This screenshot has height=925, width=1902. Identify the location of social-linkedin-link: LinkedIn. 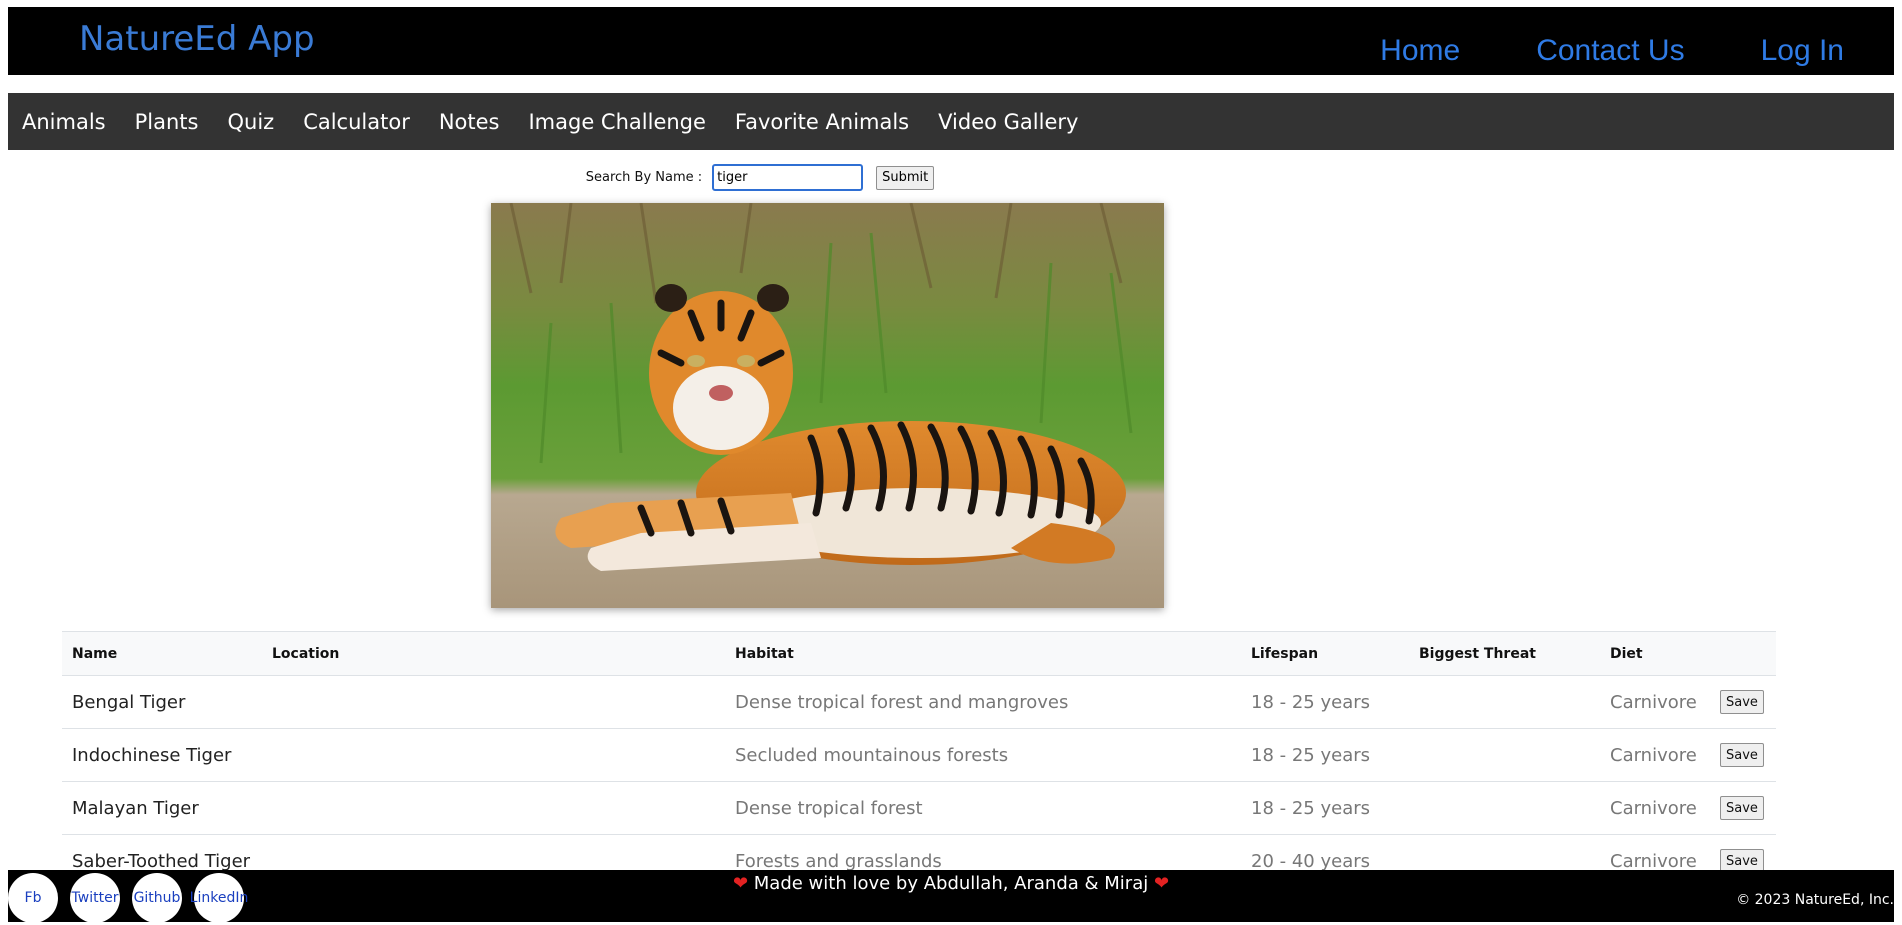
(219, 898).